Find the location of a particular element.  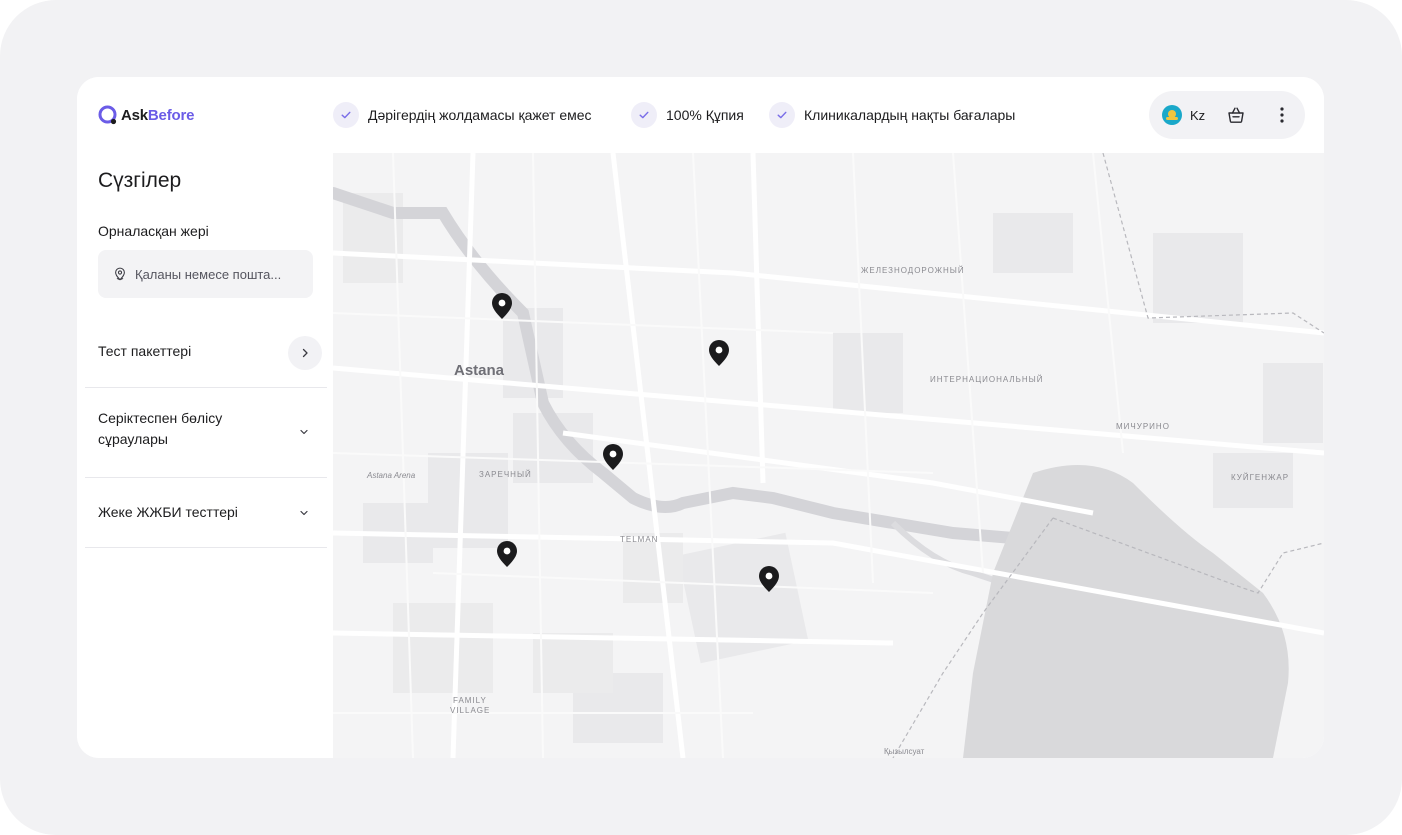

map-label-district: КУЙГЕНЖАР is located at coordinates (1260, 477).